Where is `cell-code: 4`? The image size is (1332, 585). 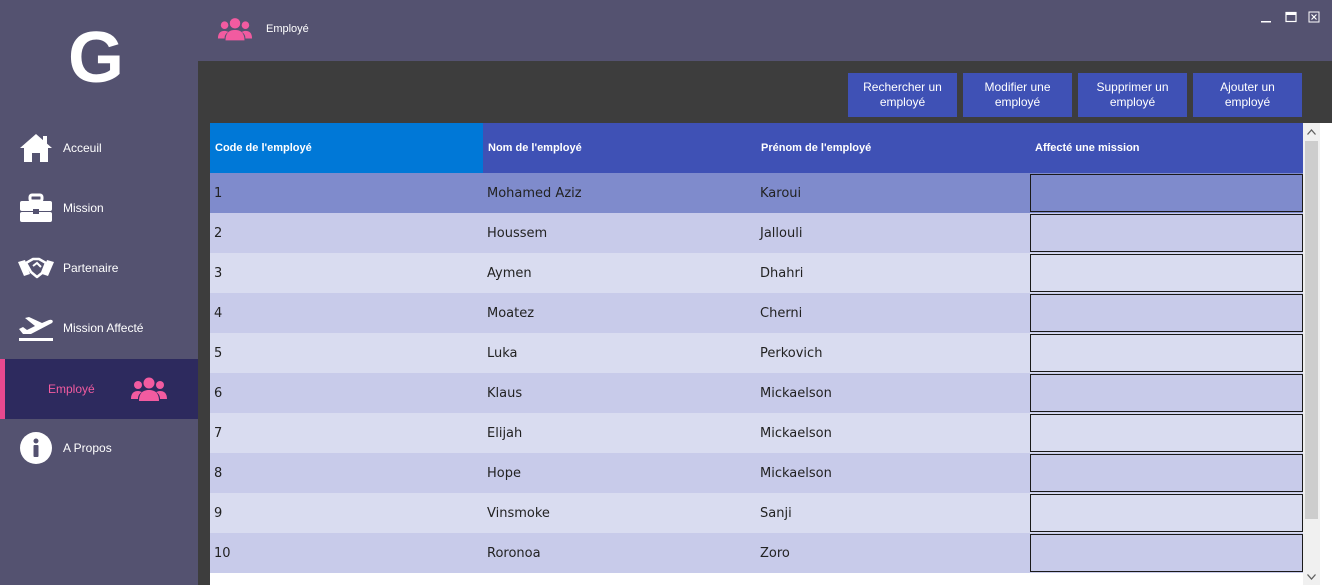 cell-code: 4 is located at coordinates (346, 313).